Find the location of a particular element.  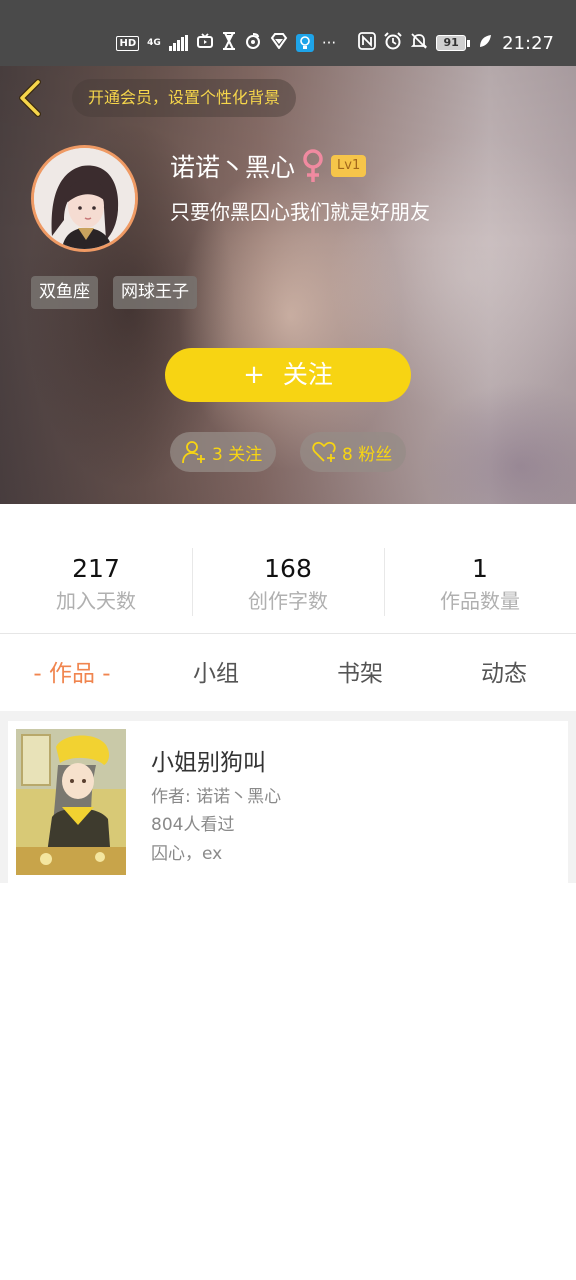

tab-groups: 小组 is located at coordinates (216, 674).